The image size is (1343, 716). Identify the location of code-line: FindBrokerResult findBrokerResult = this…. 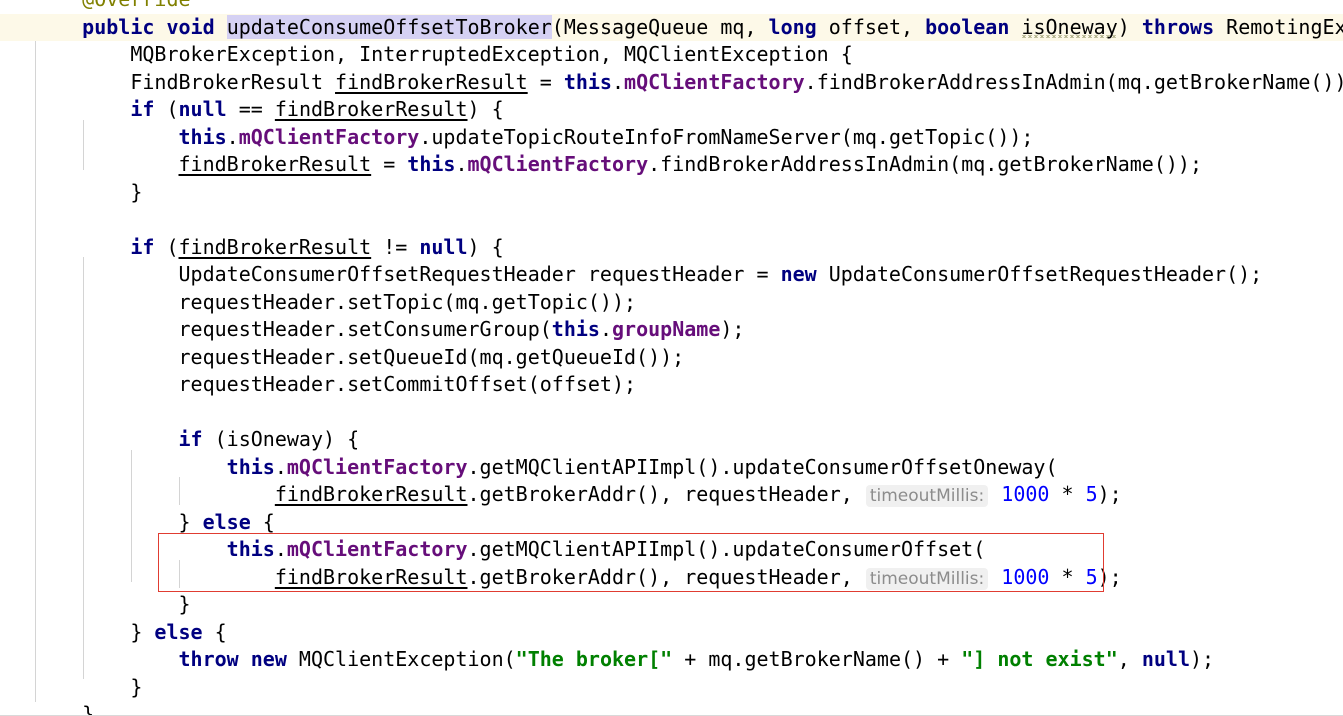
(671, 83).